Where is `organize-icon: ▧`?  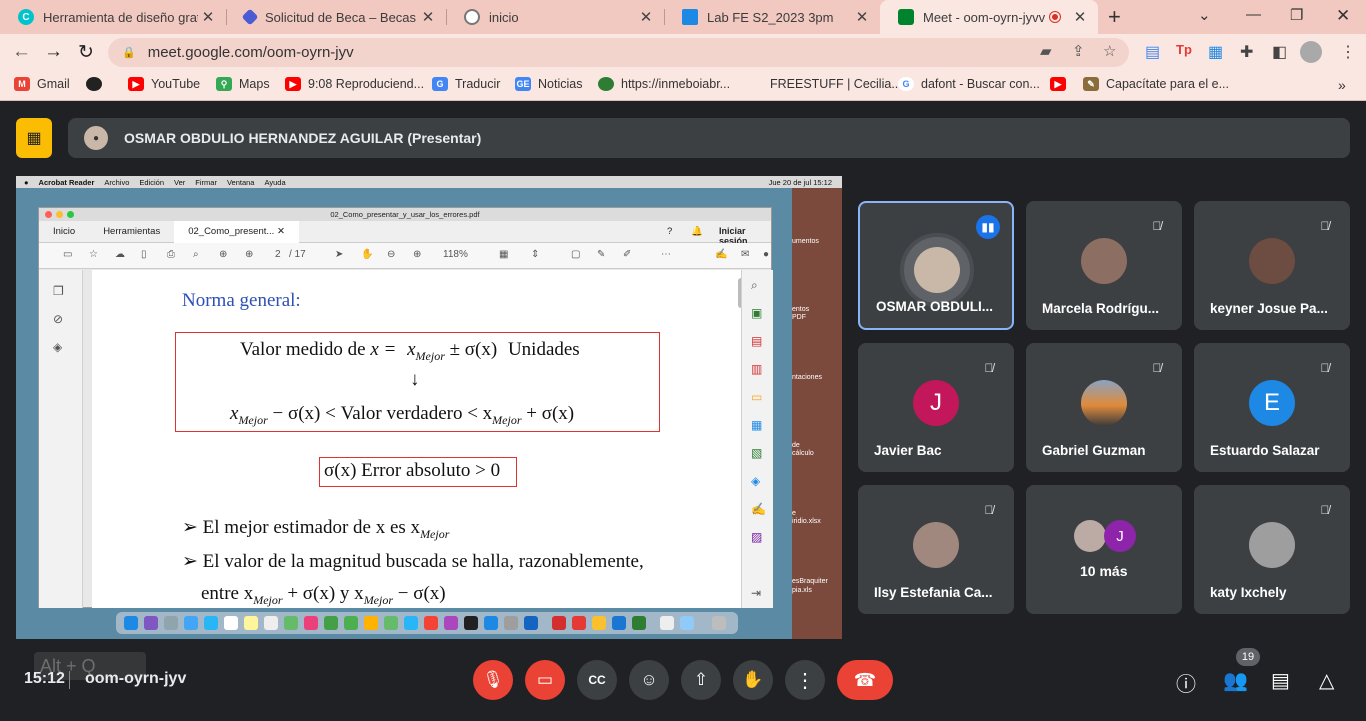
organize-icon: ▧ is located at coordinates (756, 453).